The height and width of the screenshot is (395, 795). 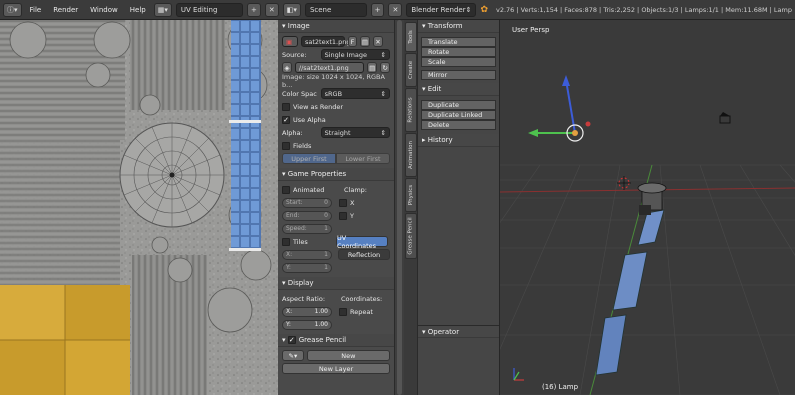 I want to click on lower-first-toggle: Lower First, so click(x=363, y=158).